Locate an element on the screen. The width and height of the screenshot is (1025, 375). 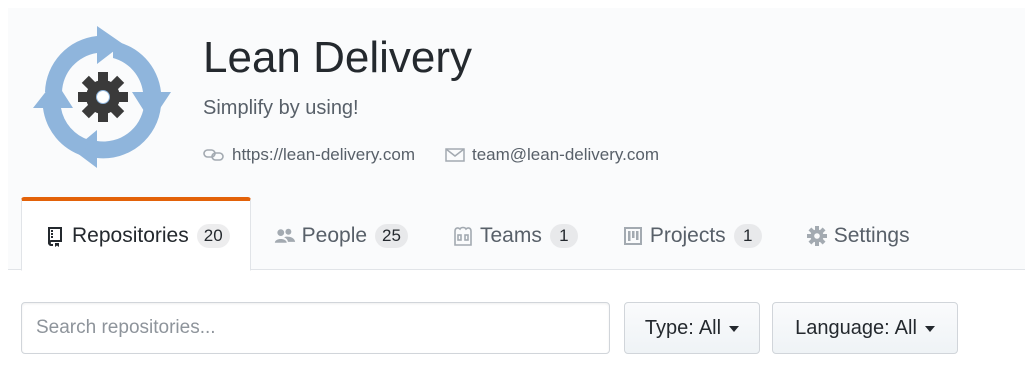
org-email-link: team@lean-delivery.com is located at coordinates (565, 155).